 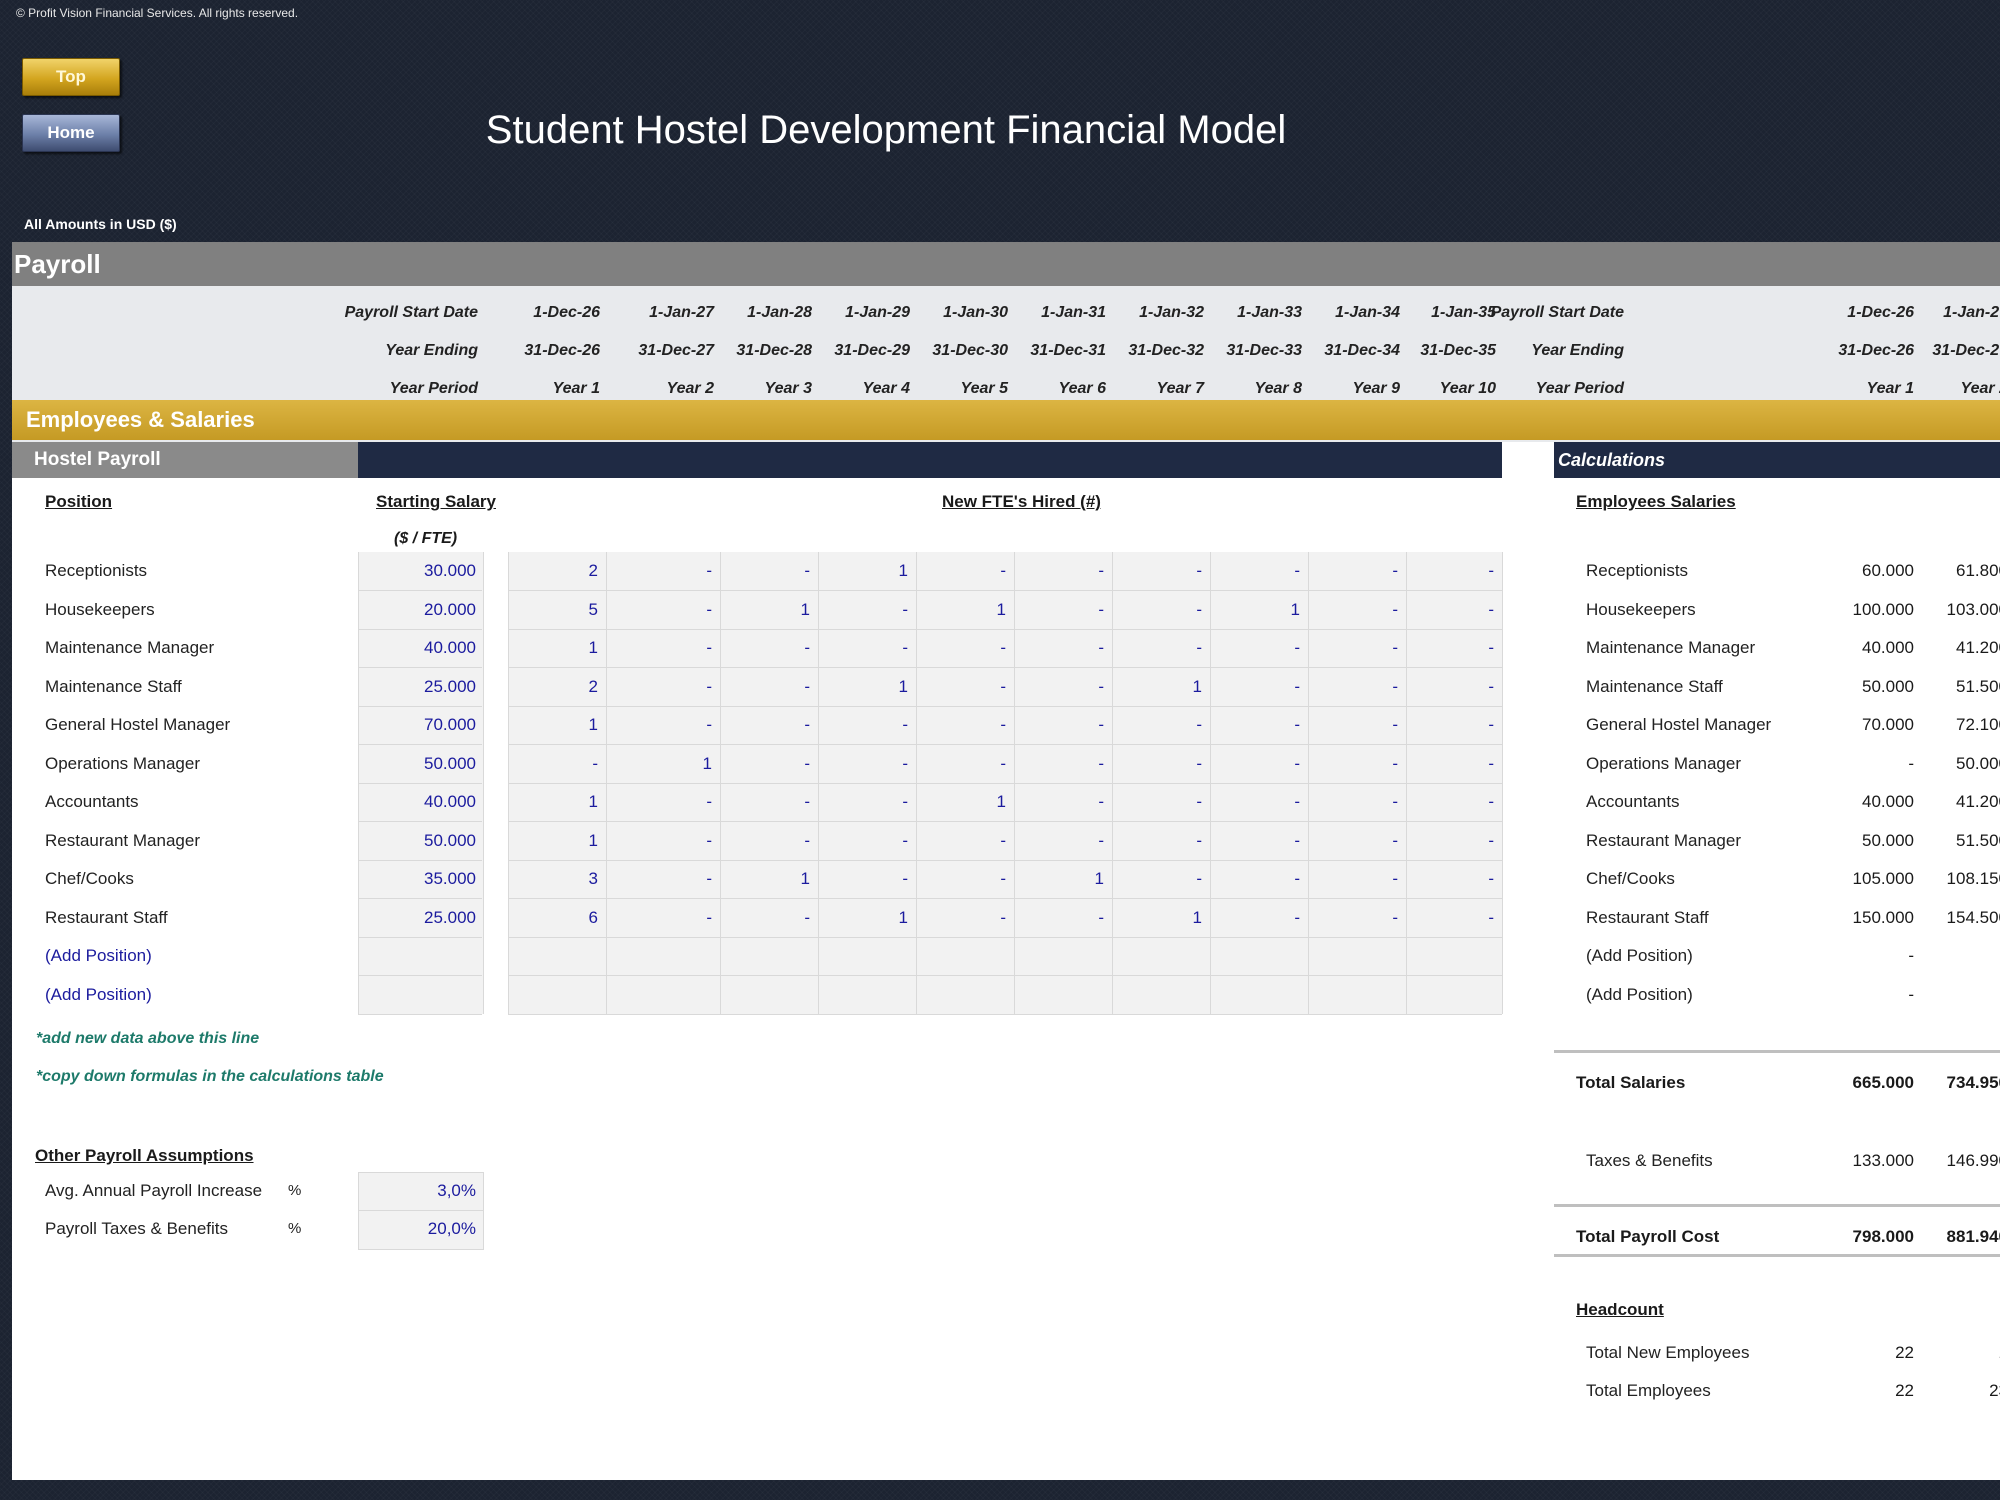 I want to click on fte-hired-input: 3, so click(x=553, y=879).